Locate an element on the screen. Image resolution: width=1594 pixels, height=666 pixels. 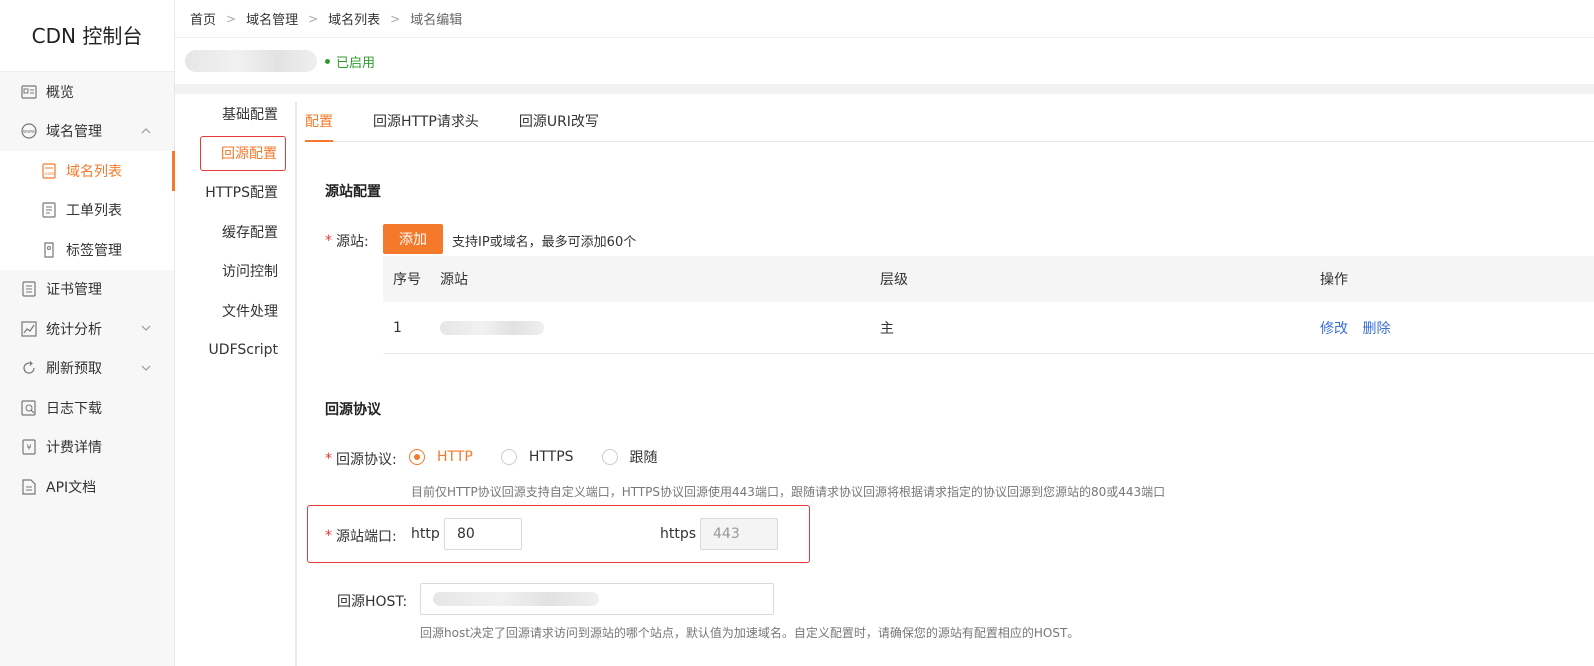
domain-header: 已启用 is located at coordinates (884, 61).